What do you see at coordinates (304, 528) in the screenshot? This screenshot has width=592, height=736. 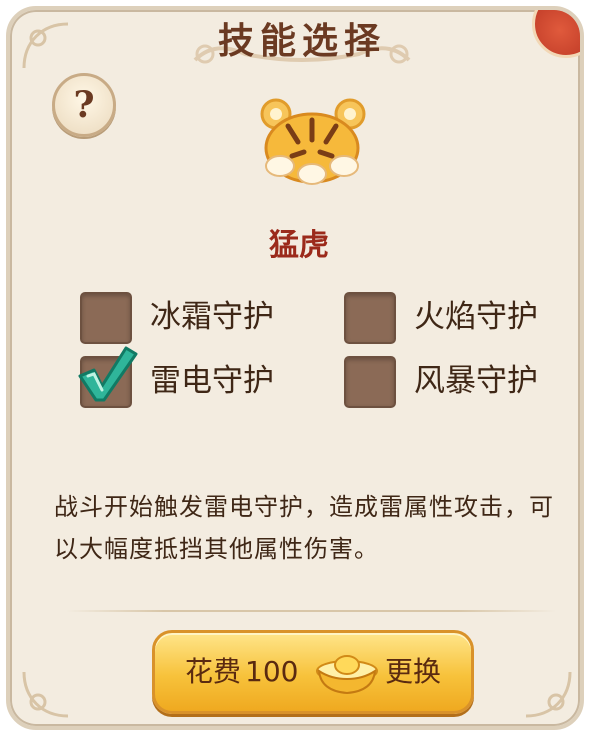 I see `skill-description: 战斗开始触发雷电守护，造成雷属性攻击，可以大幅度抵挡其他属性伤害。` at bounding box center [304, 528].